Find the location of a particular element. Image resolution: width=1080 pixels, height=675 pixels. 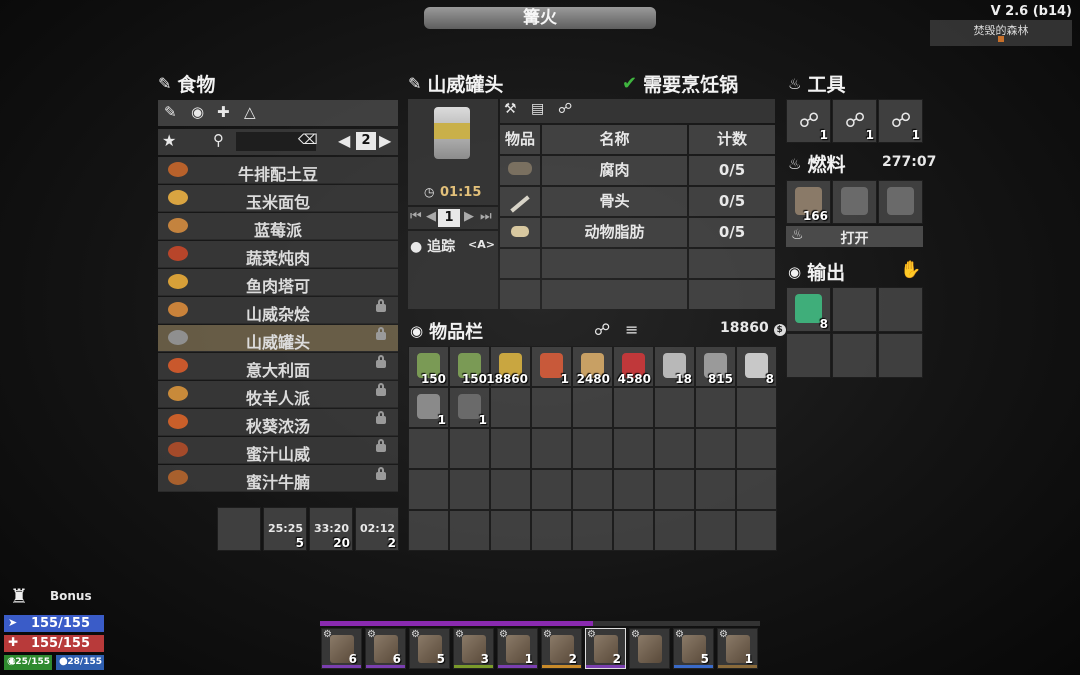

page-prev-button: ◀ is located at coordinates (344, 140).